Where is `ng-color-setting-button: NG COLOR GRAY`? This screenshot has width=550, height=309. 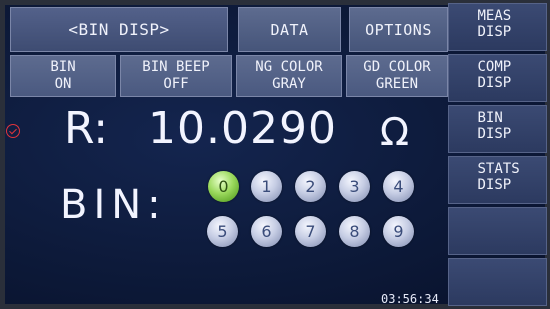 ng-color-setting-button: NG COLOR GRAY is located at coordinates (289, 76).